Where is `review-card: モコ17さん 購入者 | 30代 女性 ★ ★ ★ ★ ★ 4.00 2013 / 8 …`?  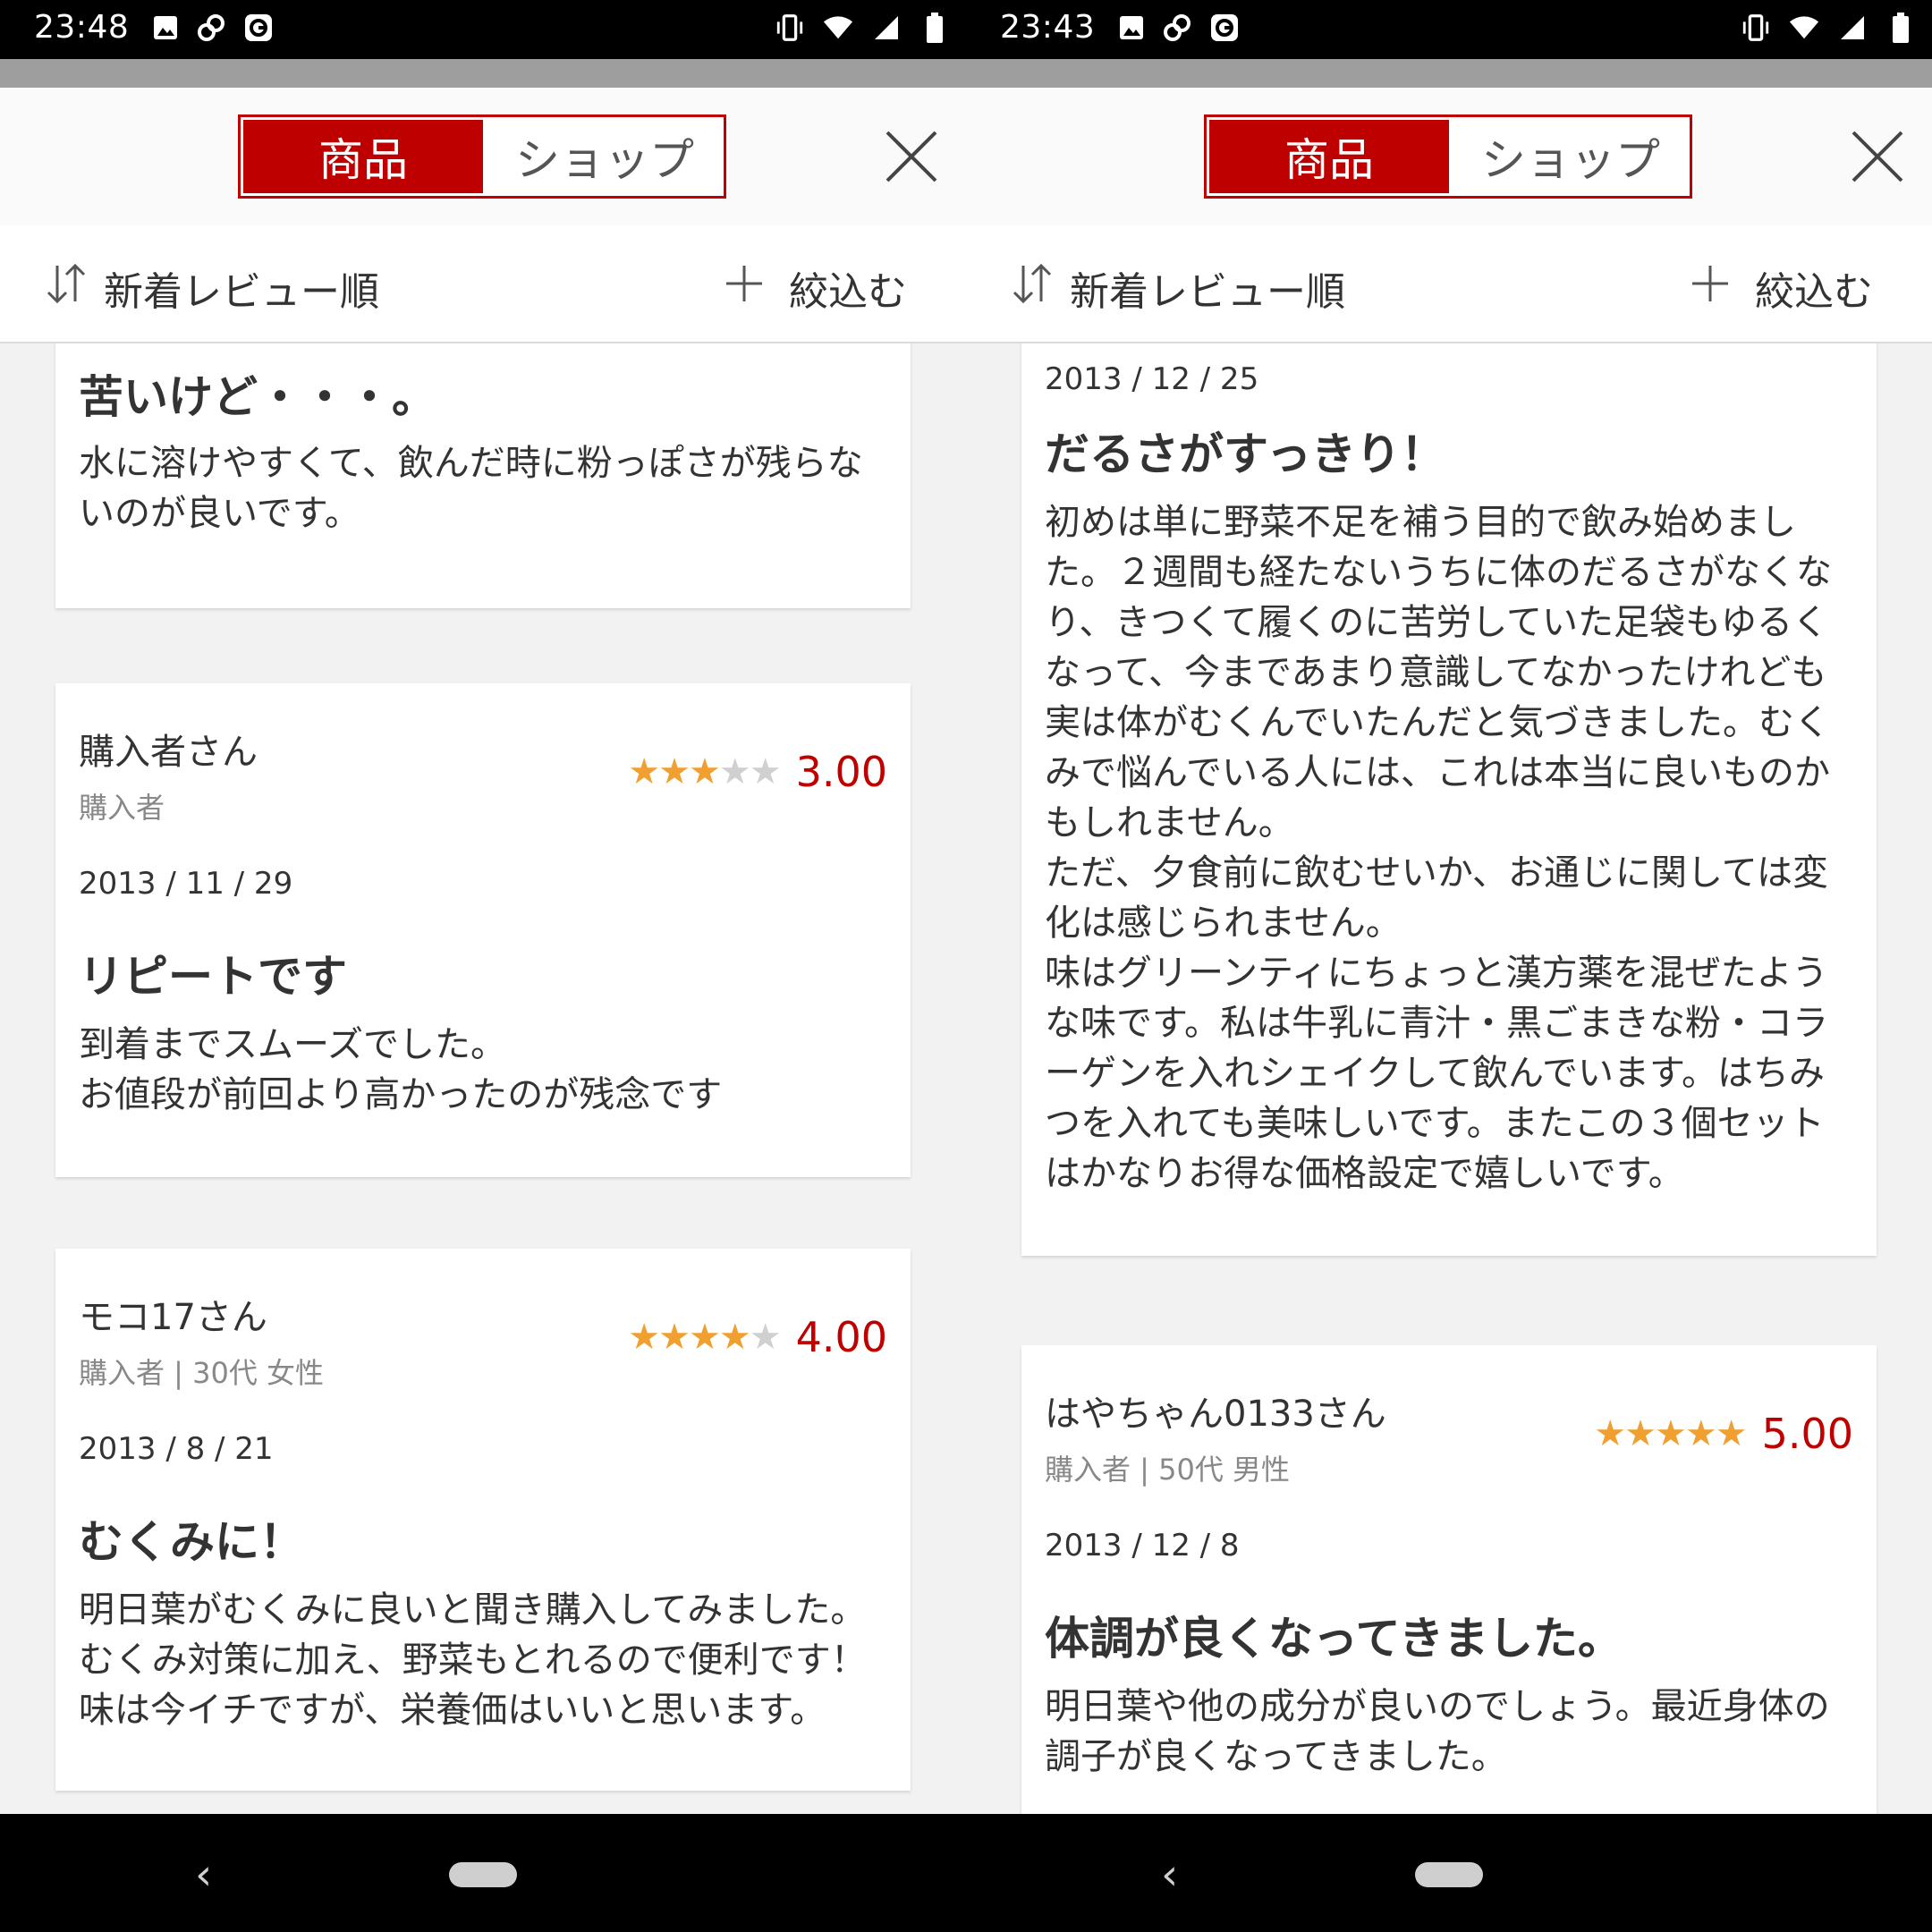 review-card: モコ17さん 購入者 | 30代 女性 ★ ★ ★ ★ ★ 4.00 2013 / 8 … is located at coordinates (483, 1520).